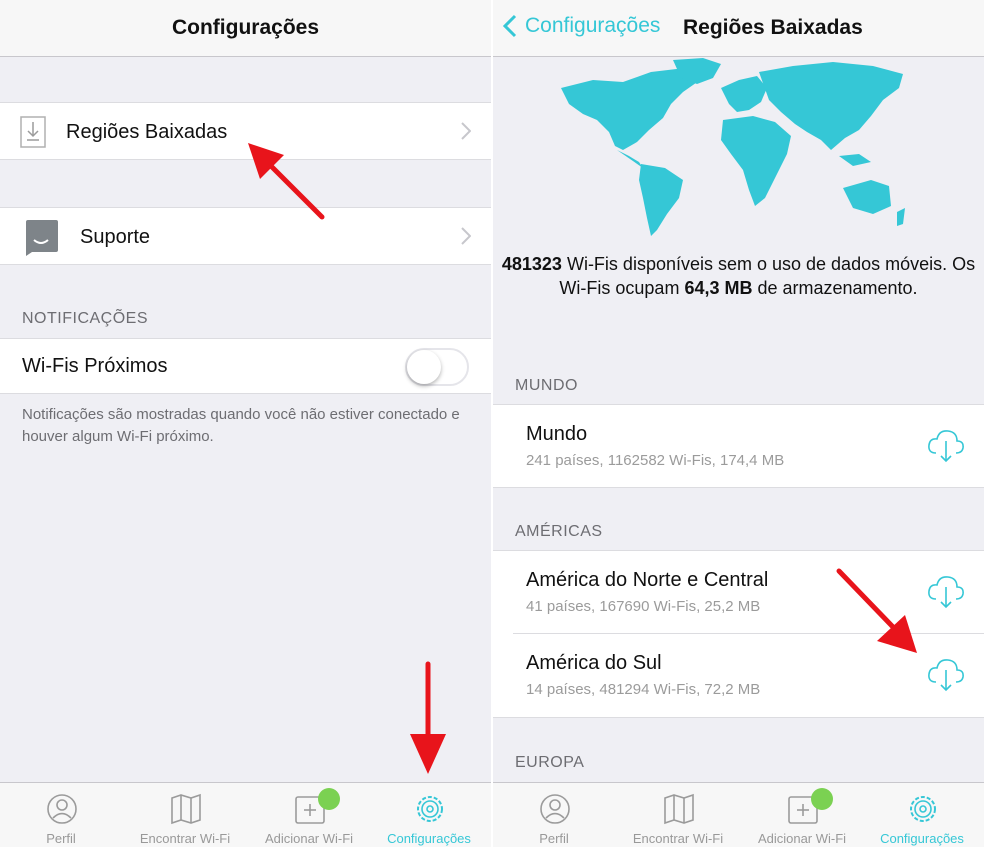  I want to click on support-row: Suporte, so click(245, 236).